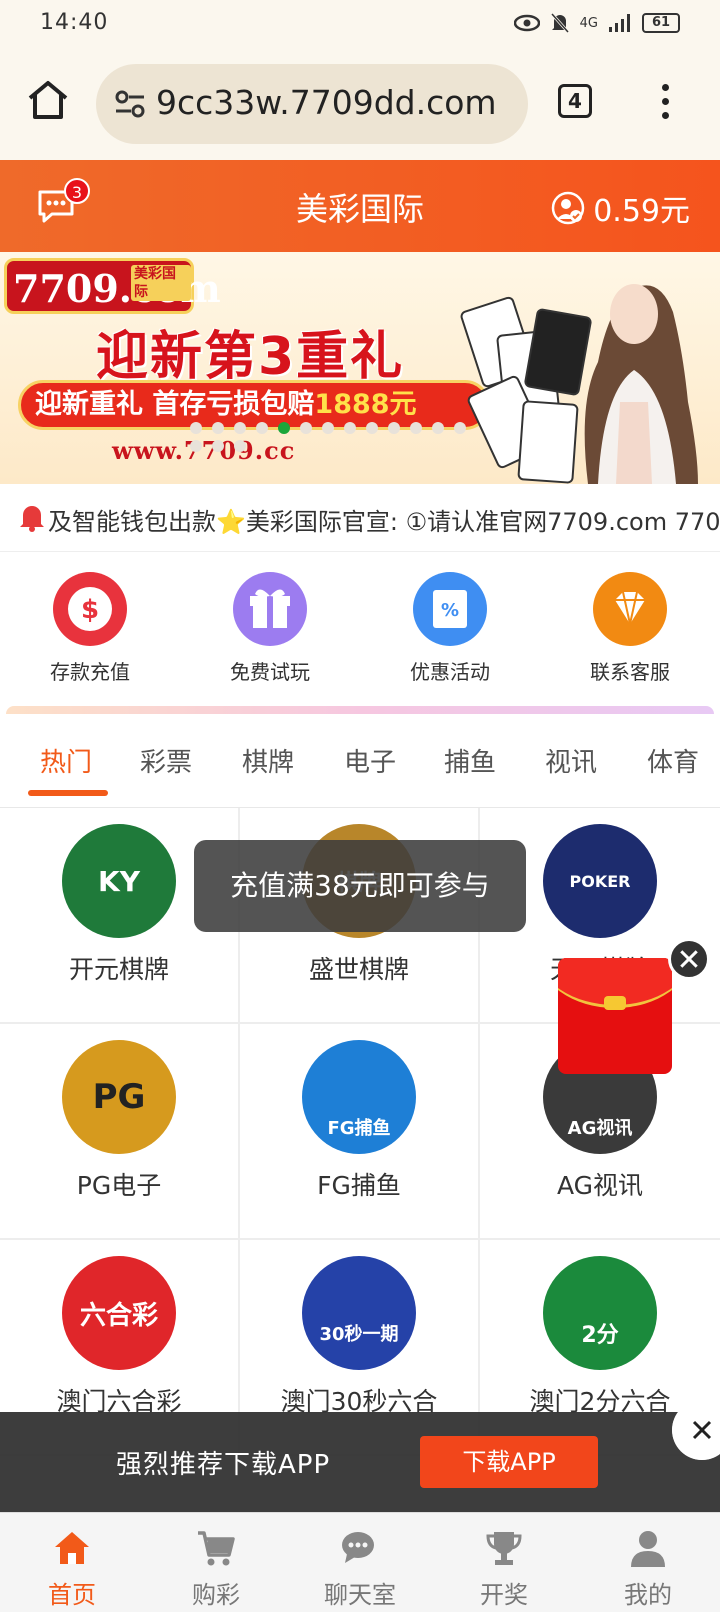 Image resolution: width=720 pixels, height=1612 pixels. What do you see at coordinates (359, 1313) in the screenshot?
I see `game-icon: 30秒一期` at bounding box center [359, 1313].